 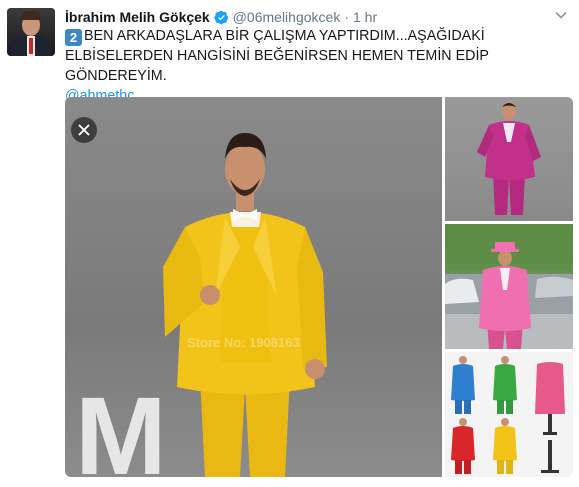 What do you see at coordinates (243, 342) in the screenshot?
I see `store-watermark: Store No: 1908163` at bounding box center [243, 342].